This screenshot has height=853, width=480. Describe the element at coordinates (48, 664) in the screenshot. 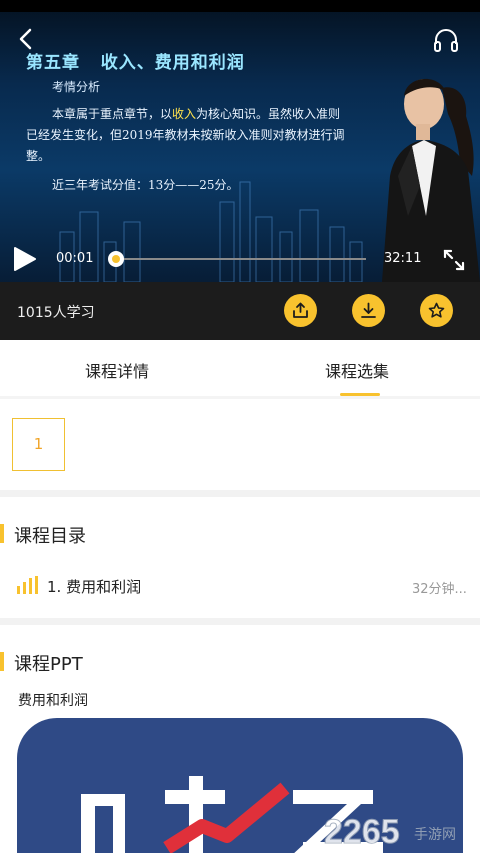

I see `ppt-title: 课程PPT` at that location.